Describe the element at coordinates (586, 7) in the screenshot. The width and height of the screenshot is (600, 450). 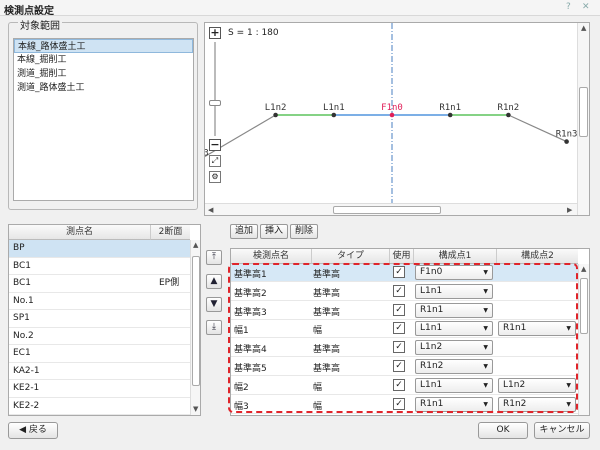
I see `close-icon: ✕` at that location.